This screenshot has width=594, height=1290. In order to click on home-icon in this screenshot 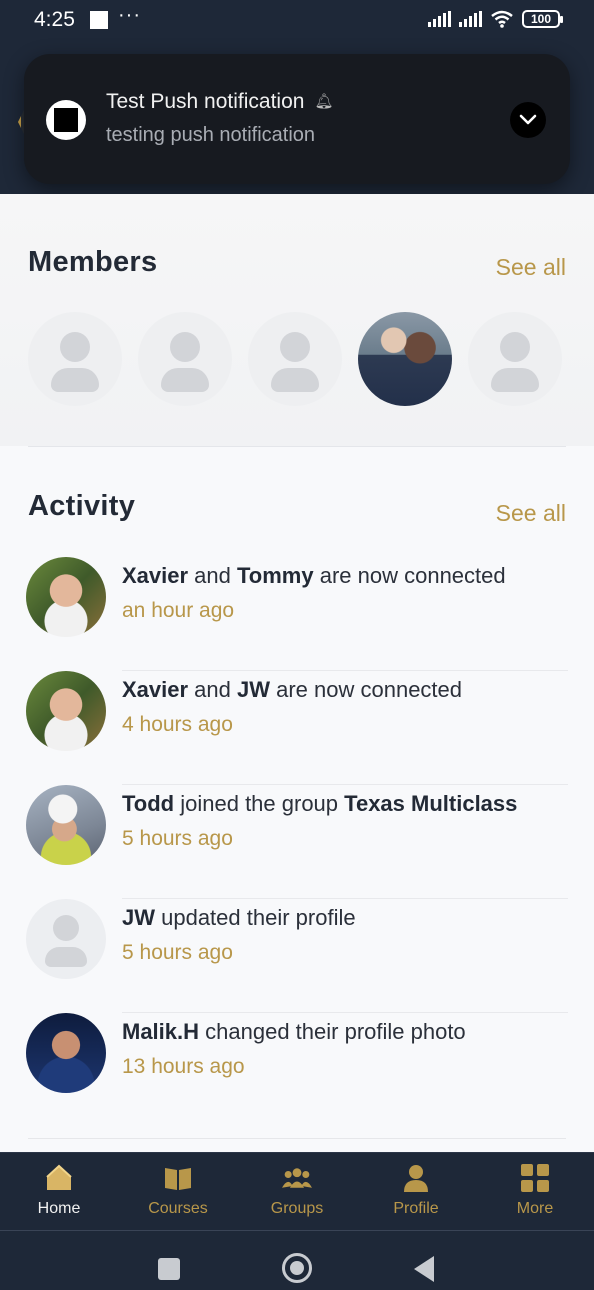, I will do `click(59, 1177)`.